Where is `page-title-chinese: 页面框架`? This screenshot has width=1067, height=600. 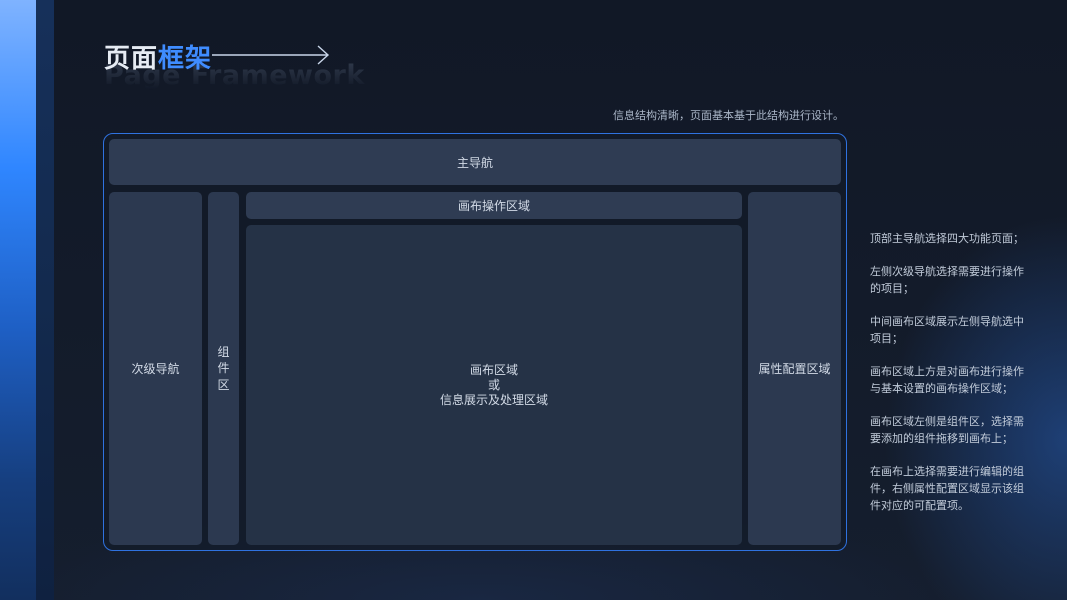 page-title-chinese: 页面框架 is located at coordinates (158, 56).